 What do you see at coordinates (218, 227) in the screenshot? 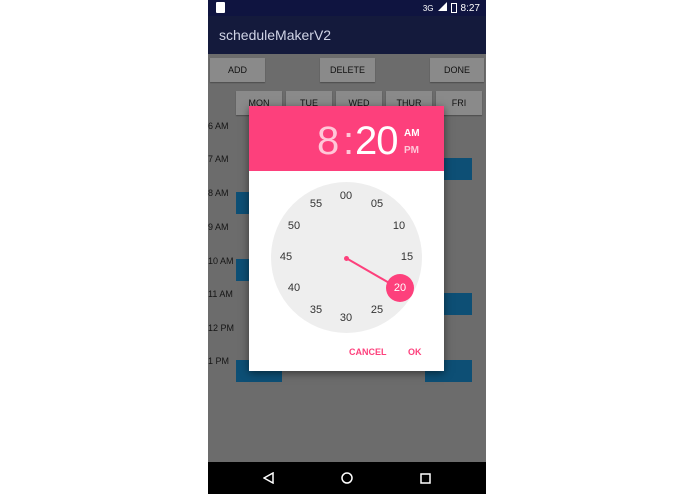
I see `time-9am: 9 AM` at bounding box center [218, 227].